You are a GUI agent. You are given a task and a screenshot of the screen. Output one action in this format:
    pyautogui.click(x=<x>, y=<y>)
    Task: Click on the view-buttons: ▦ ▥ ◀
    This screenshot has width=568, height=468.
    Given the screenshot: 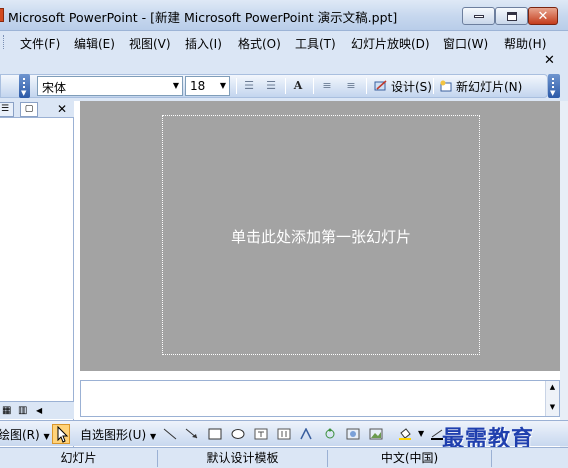 What is the action you would take?
    pyautogui.click(x=37, y=410)
    